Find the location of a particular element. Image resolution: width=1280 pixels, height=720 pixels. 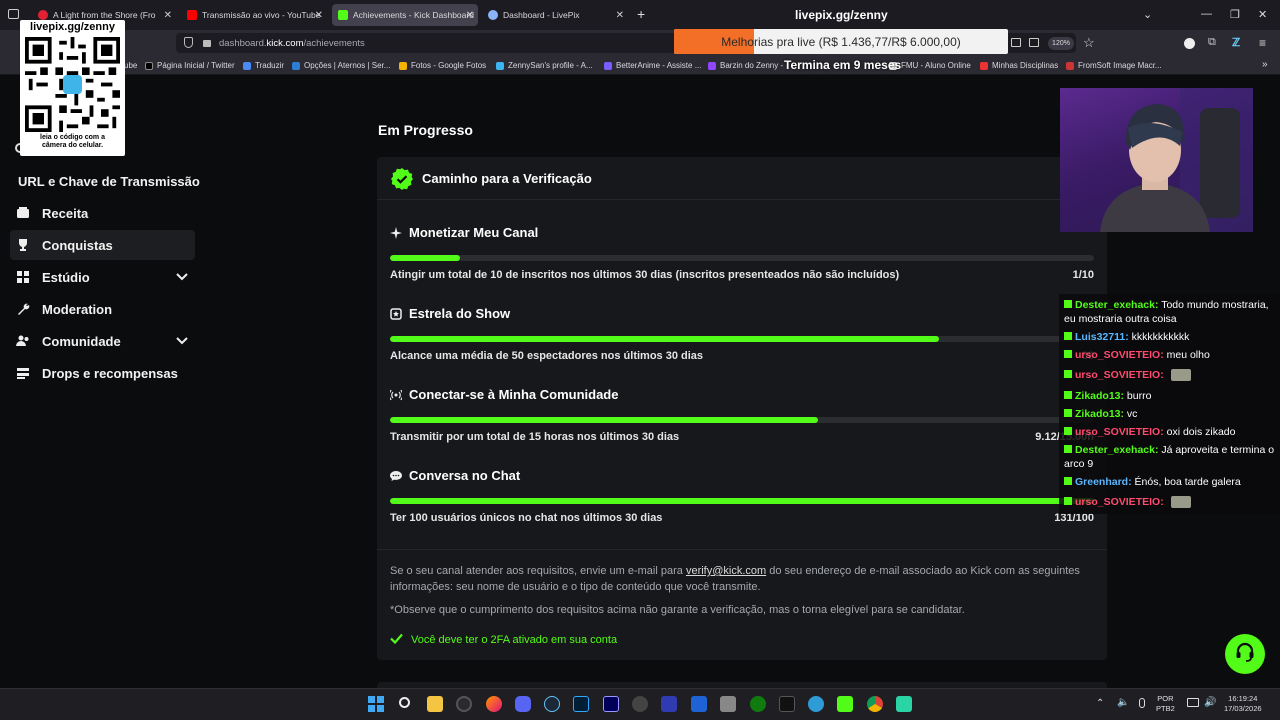

chat-text: meu olho is located at coordinates (1186, 355).